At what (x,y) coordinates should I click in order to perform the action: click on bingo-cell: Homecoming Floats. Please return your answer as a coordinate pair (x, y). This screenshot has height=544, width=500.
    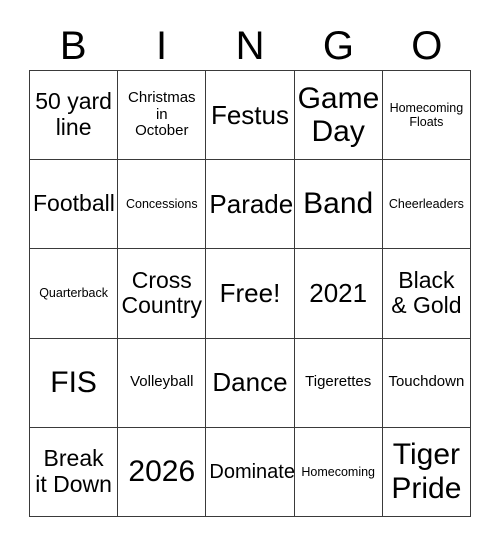
    Looking at the image, I should click on (426, 116).